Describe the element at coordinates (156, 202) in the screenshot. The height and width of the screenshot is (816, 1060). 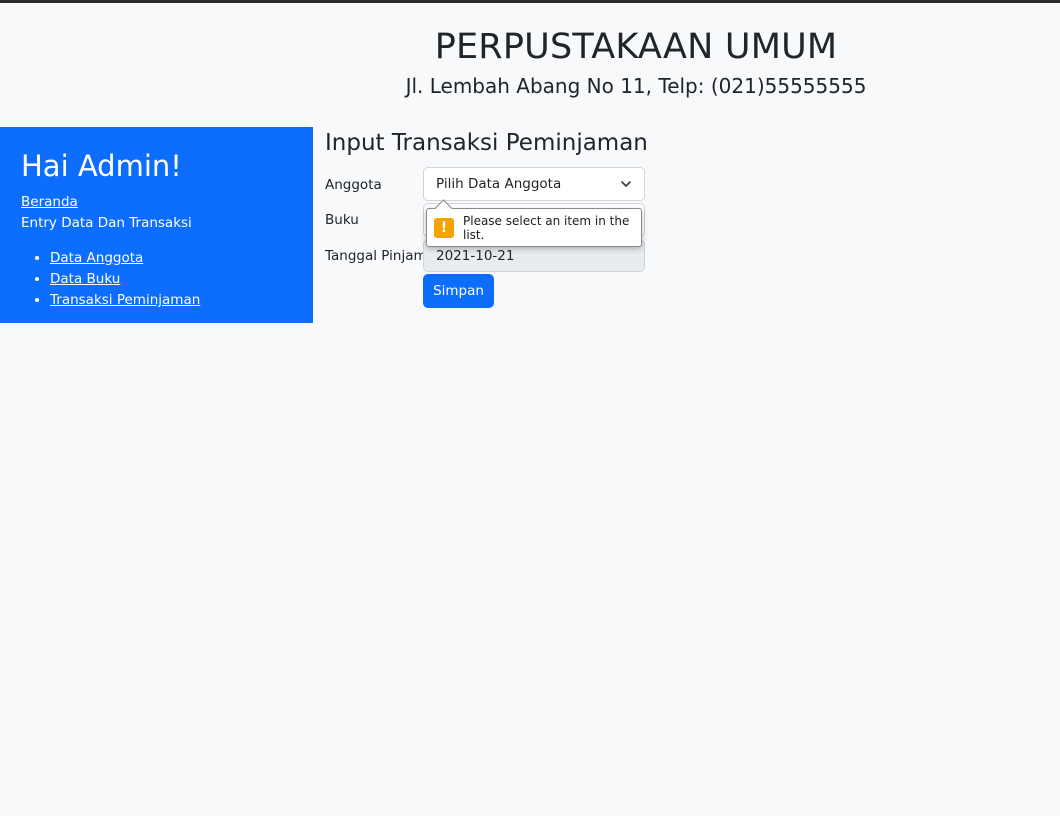
I see `sidebar-link-home: Beranda` at that location.